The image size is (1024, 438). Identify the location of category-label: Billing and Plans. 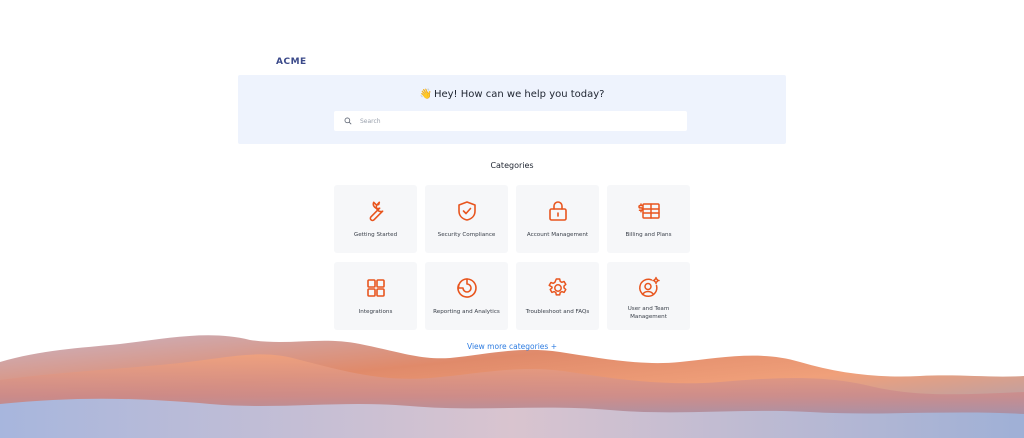
(648, 235).